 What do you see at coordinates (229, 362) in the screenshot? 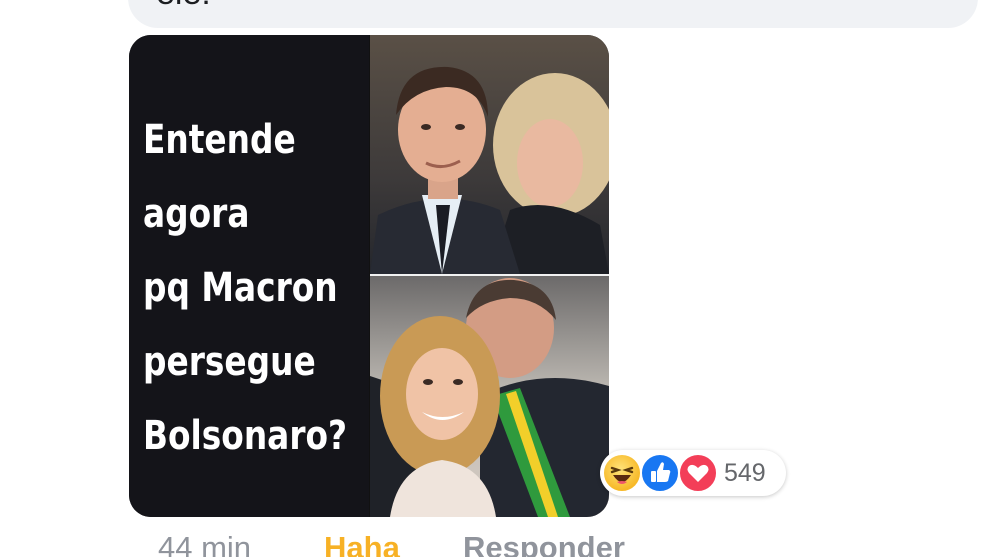
I see `meme-line: persegue` at bounding box center [229, 362].